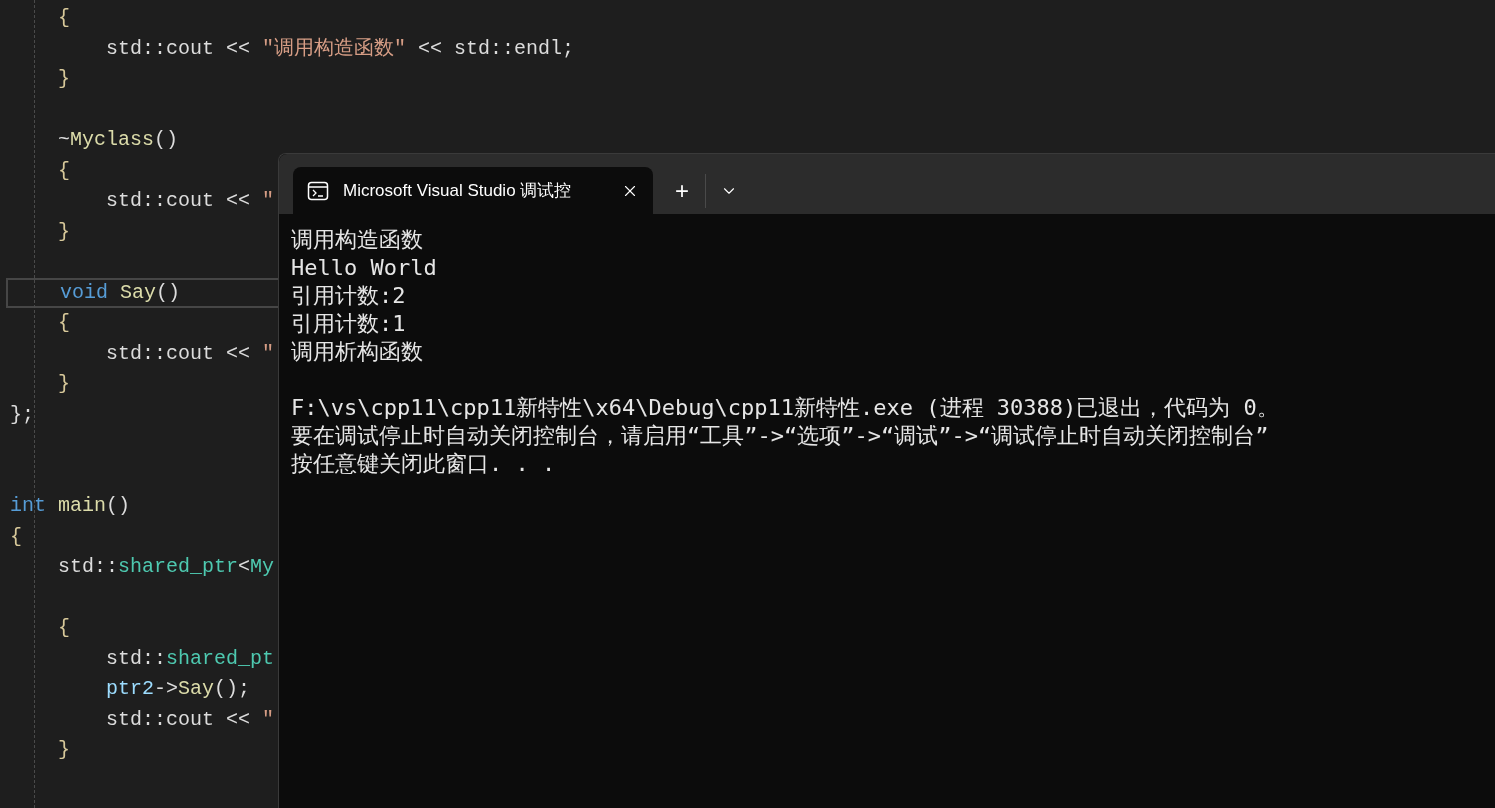 Image resolution: width=1495 pixels, height=808 pixels. I want to click on code-line: std::shared_pt, so click(190, 658).